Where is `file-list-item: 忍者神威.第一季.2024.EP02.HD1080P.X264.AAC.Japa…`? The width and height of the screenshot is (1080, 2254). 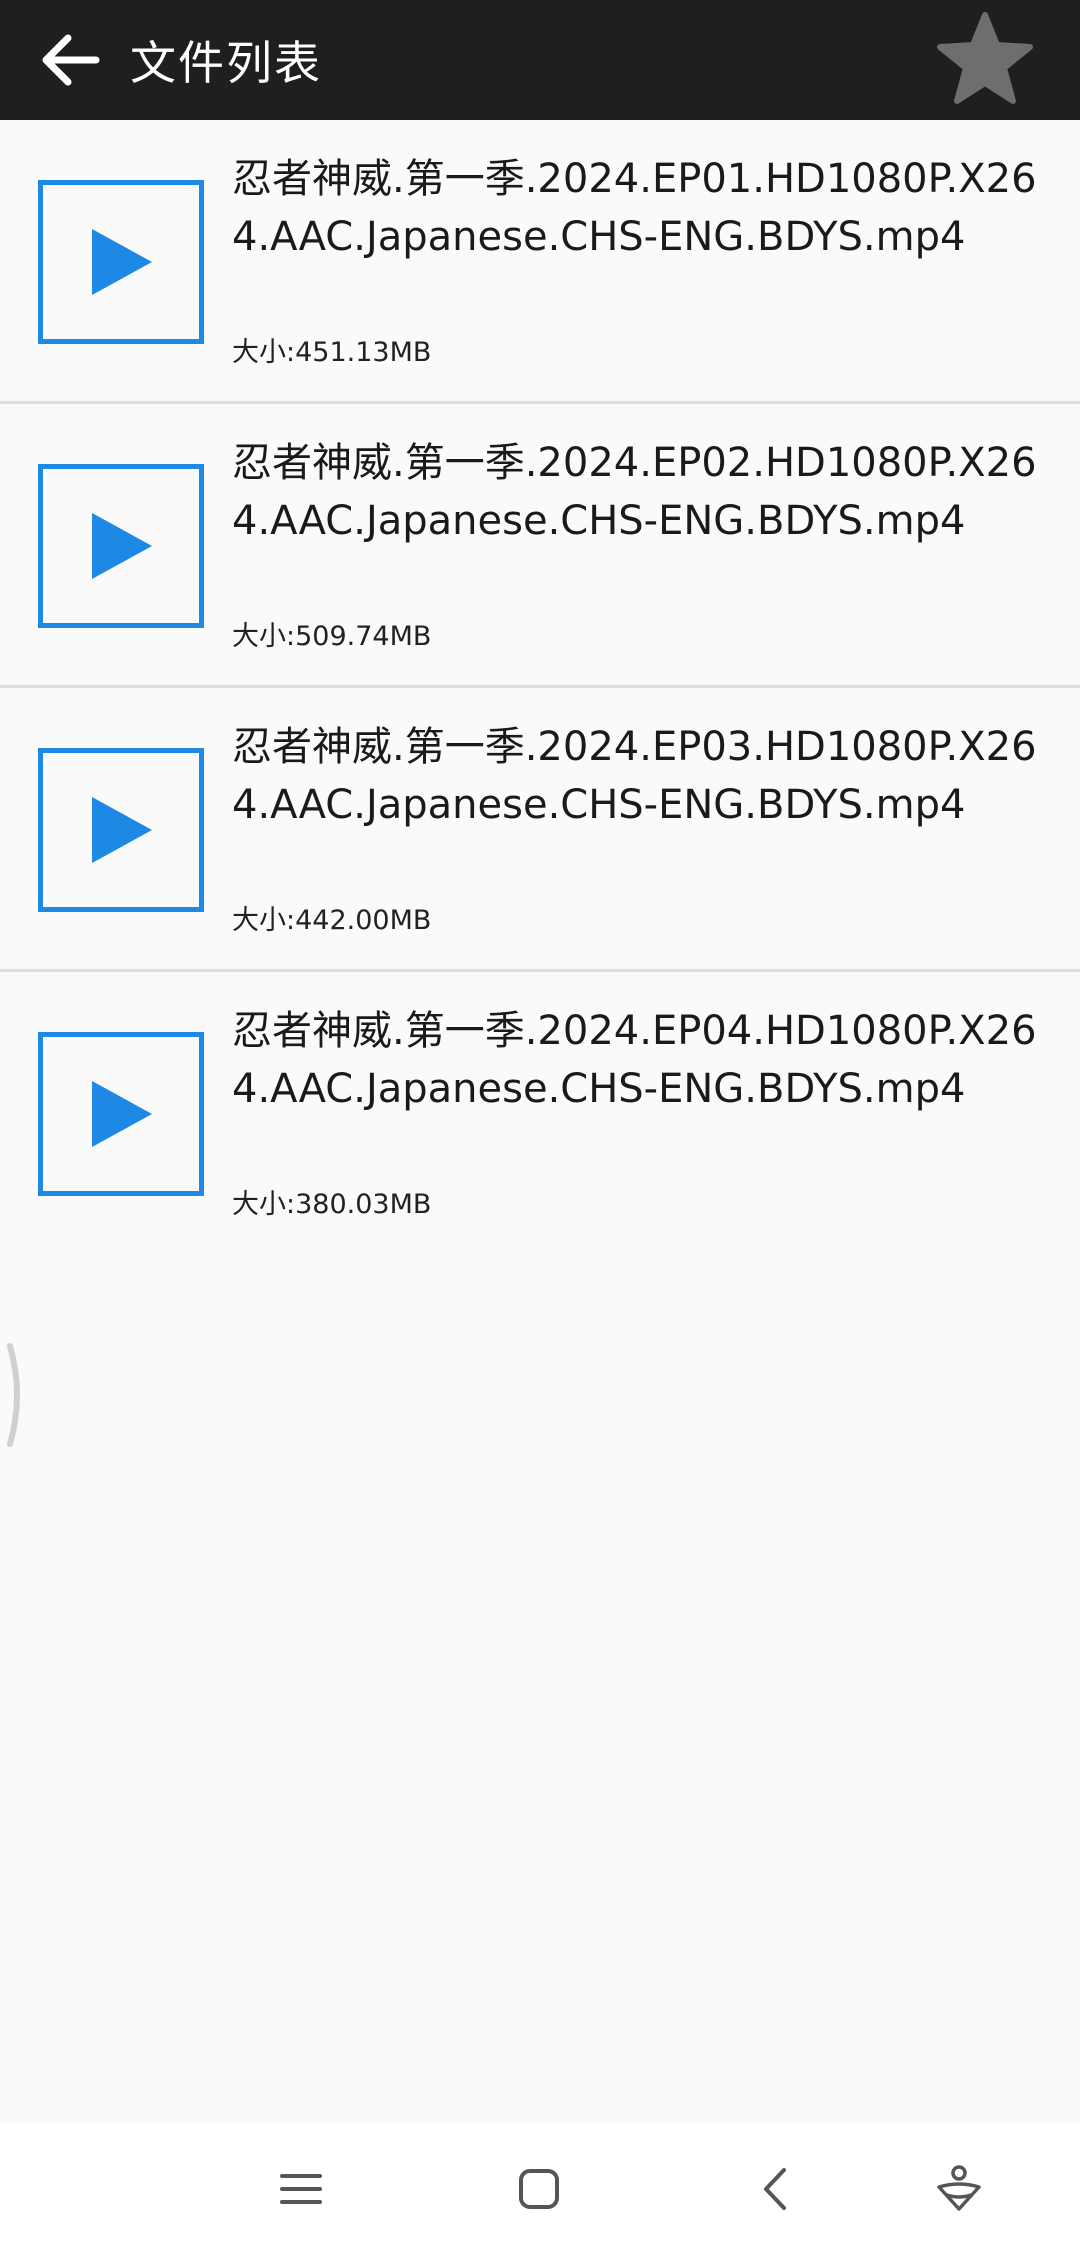 file-list-item: 忍者神威.第一季.2024.EP02.HD1080P.X264.AAC.Japa… is located at coordinates (540, 546).